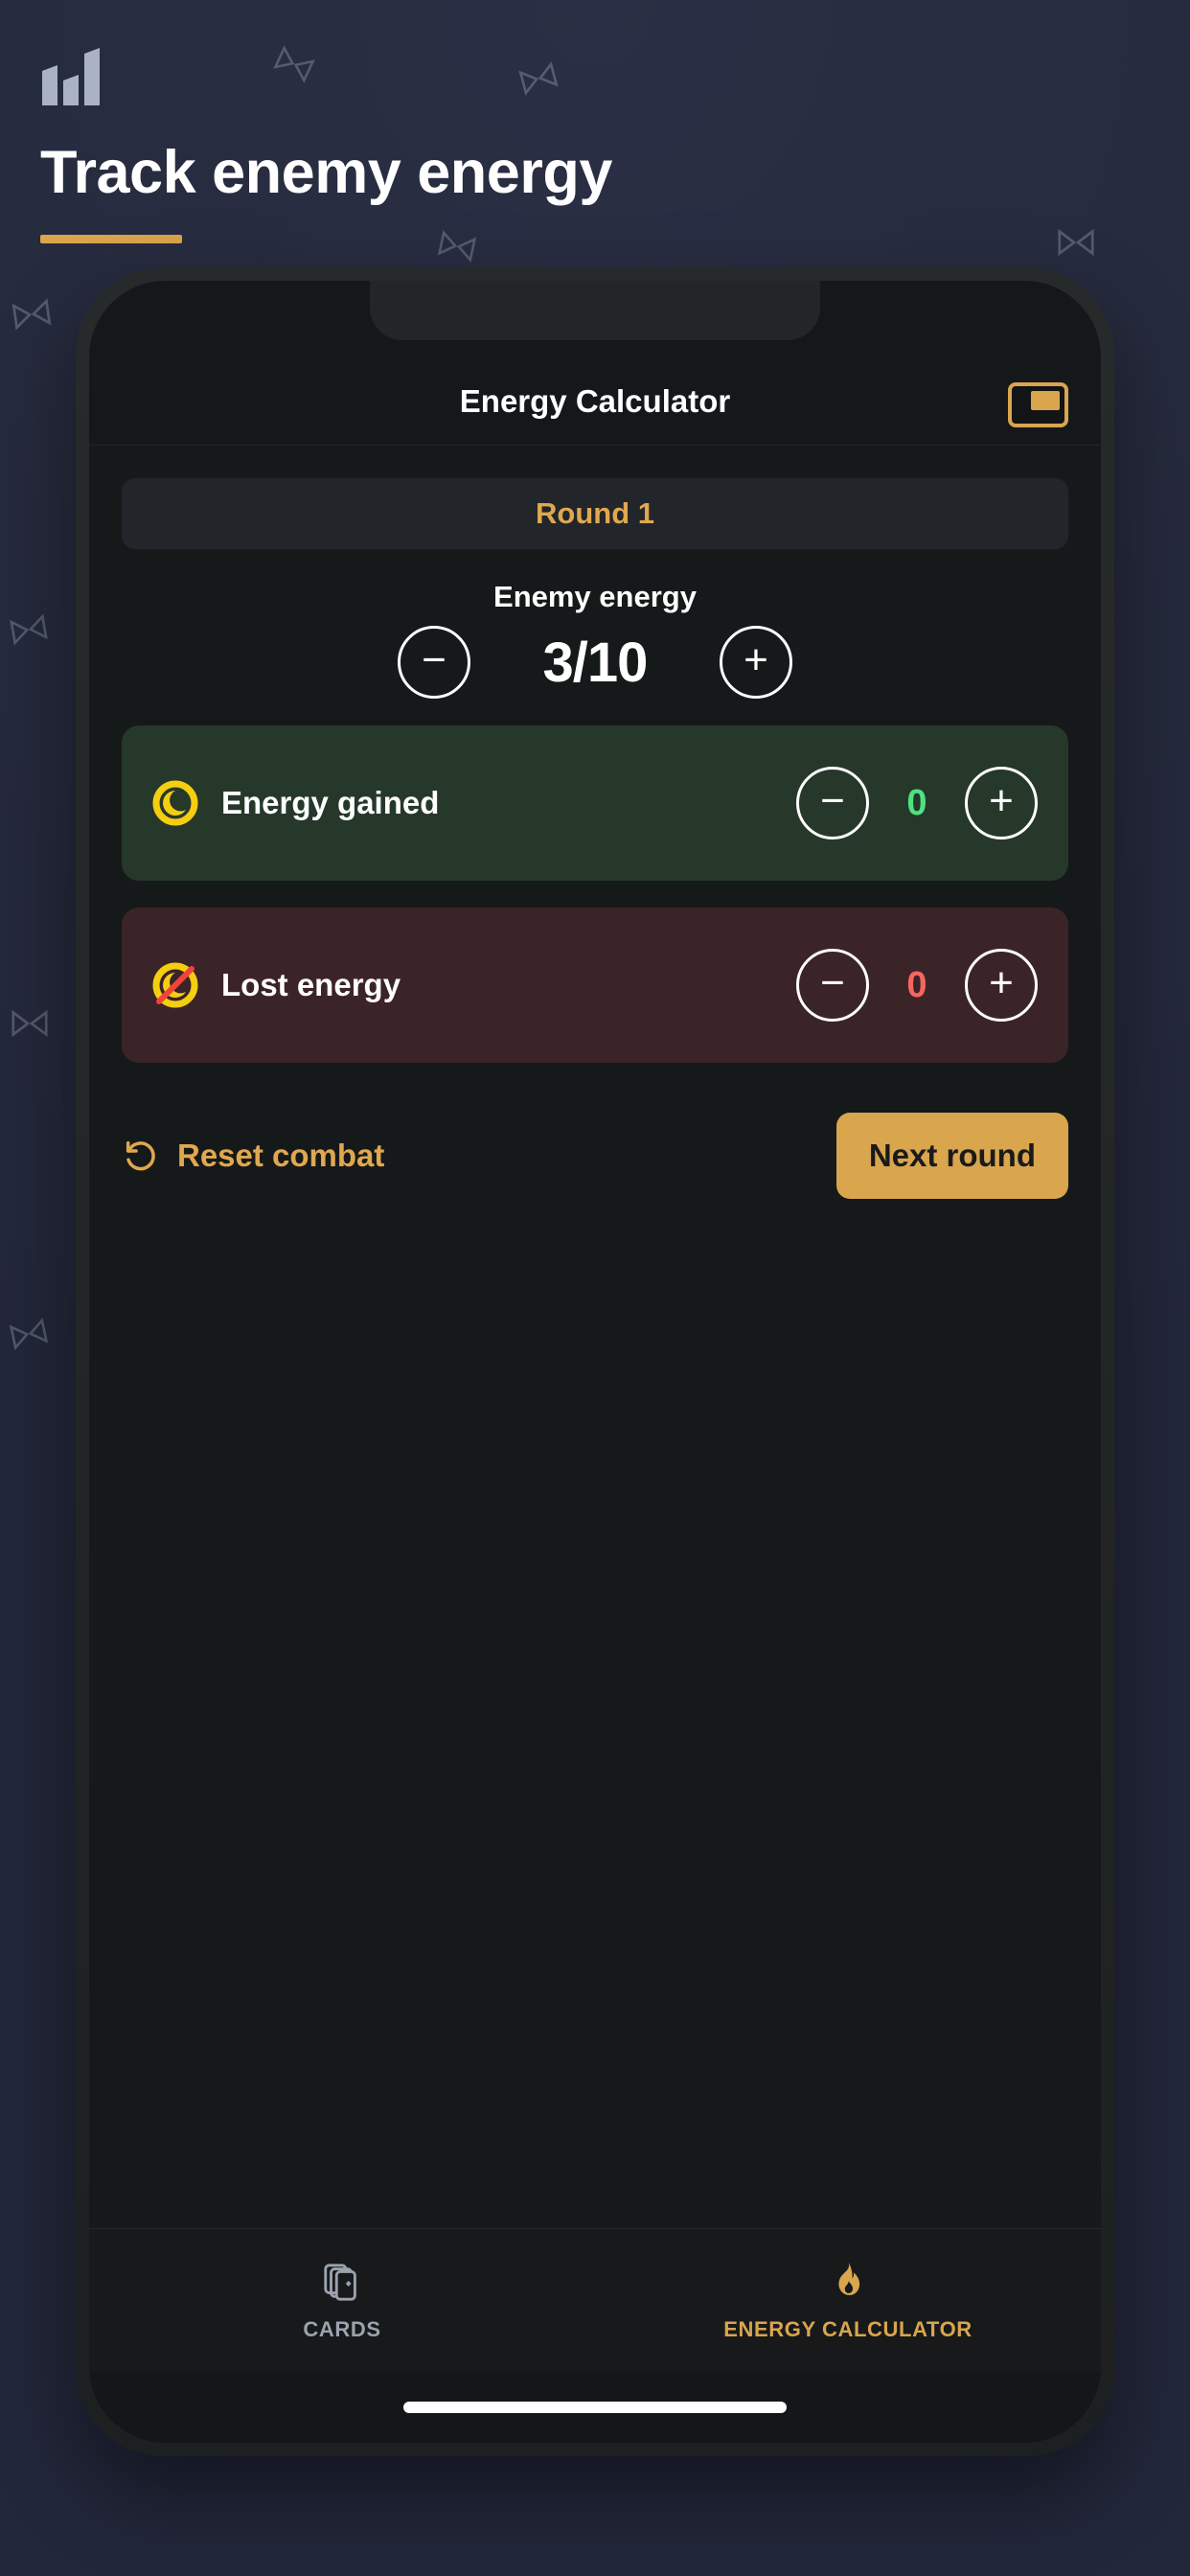  I want to click on enemy-energy-increment-button: +, so click(756, 662).